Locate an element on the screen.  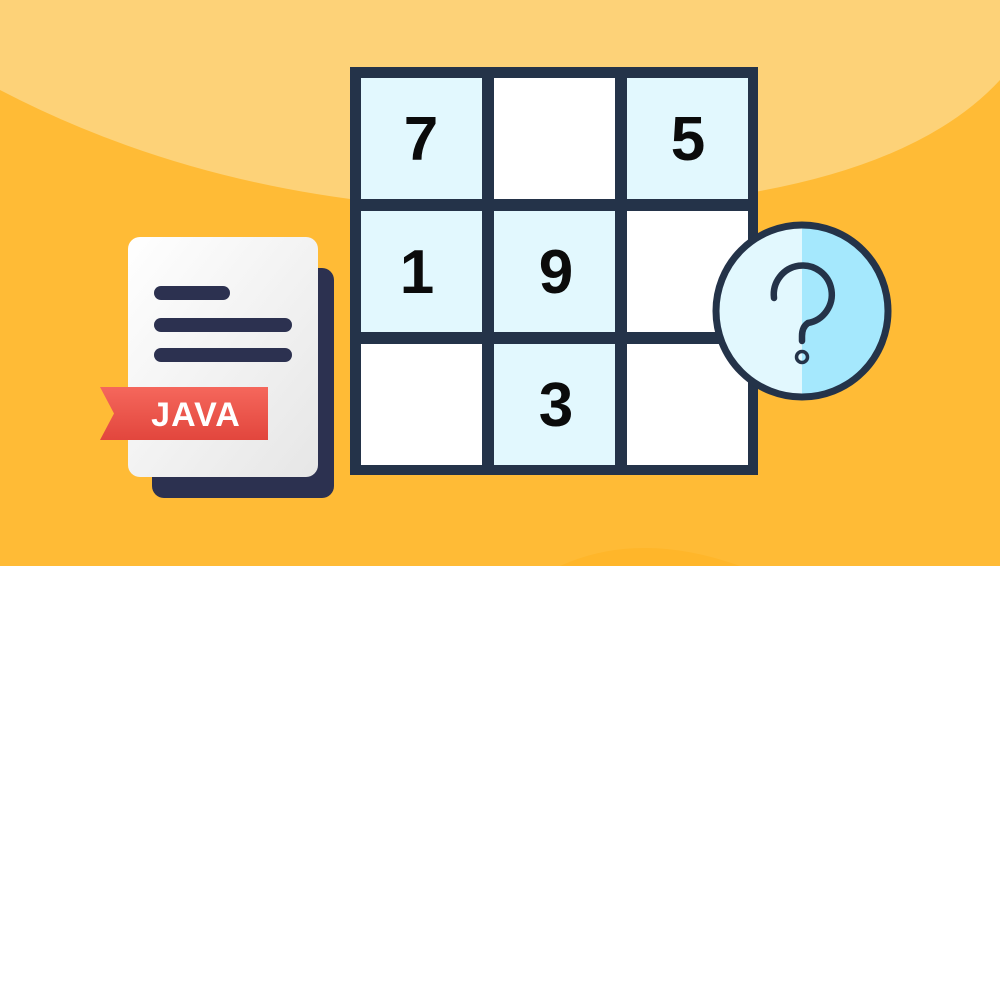
java-badge-label: JAVA is located at coordinates (196, 415).